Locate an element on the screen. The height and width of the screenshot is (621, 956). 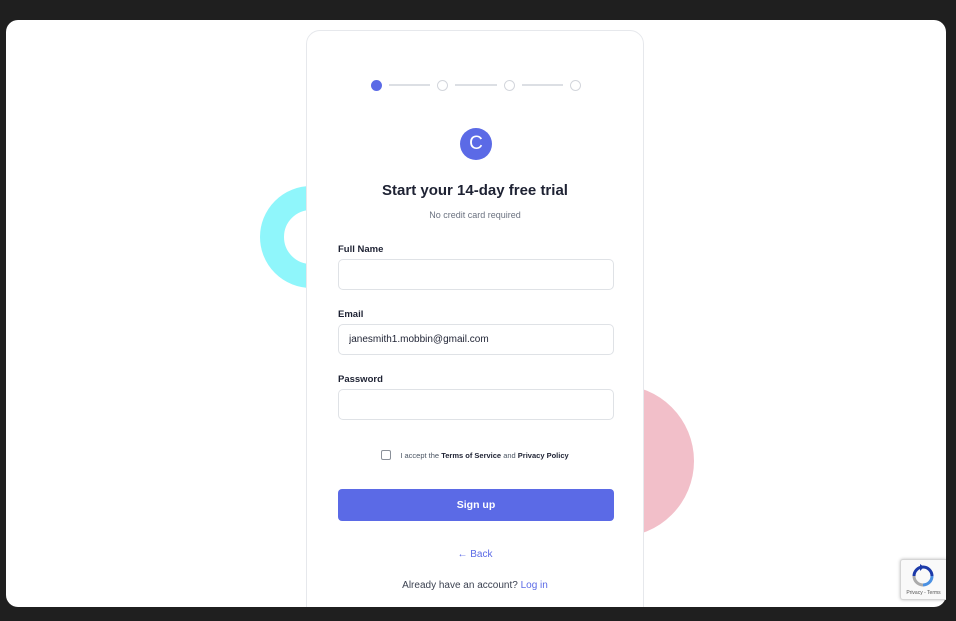
terms-and: and is located at coordinates (509, 455).